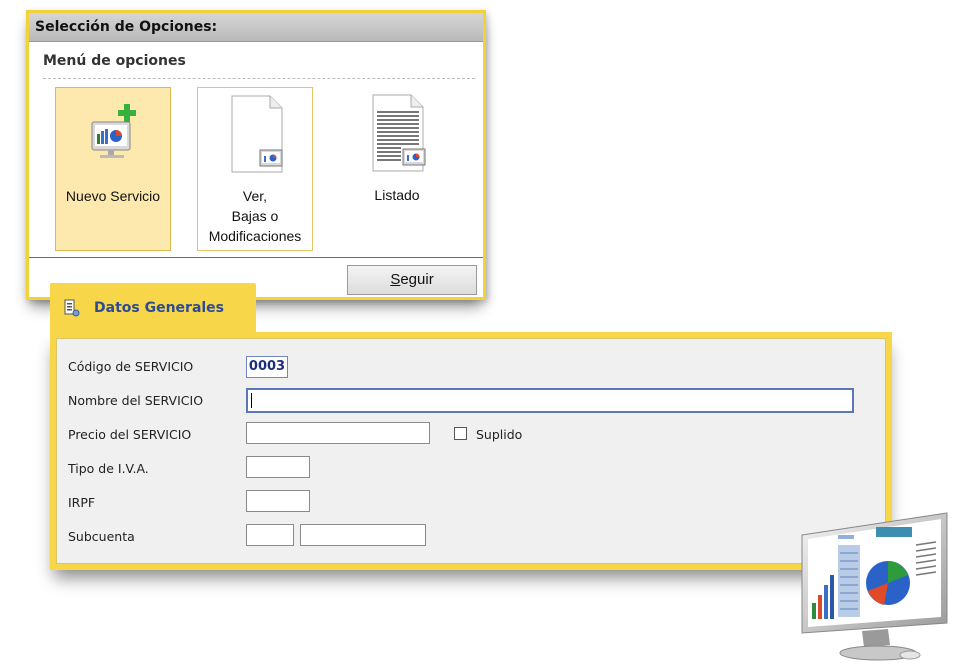 The image size is (965, 670). What do you see at coordinates (278, 501) in the screenshot?
I see `irpf-field` at bounding box center [278, 501].